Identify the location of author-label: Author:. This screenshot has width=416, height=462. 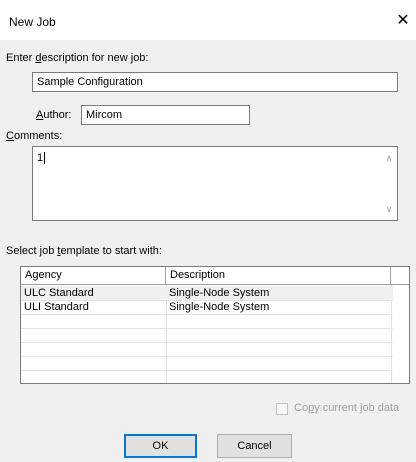
(54, 115).